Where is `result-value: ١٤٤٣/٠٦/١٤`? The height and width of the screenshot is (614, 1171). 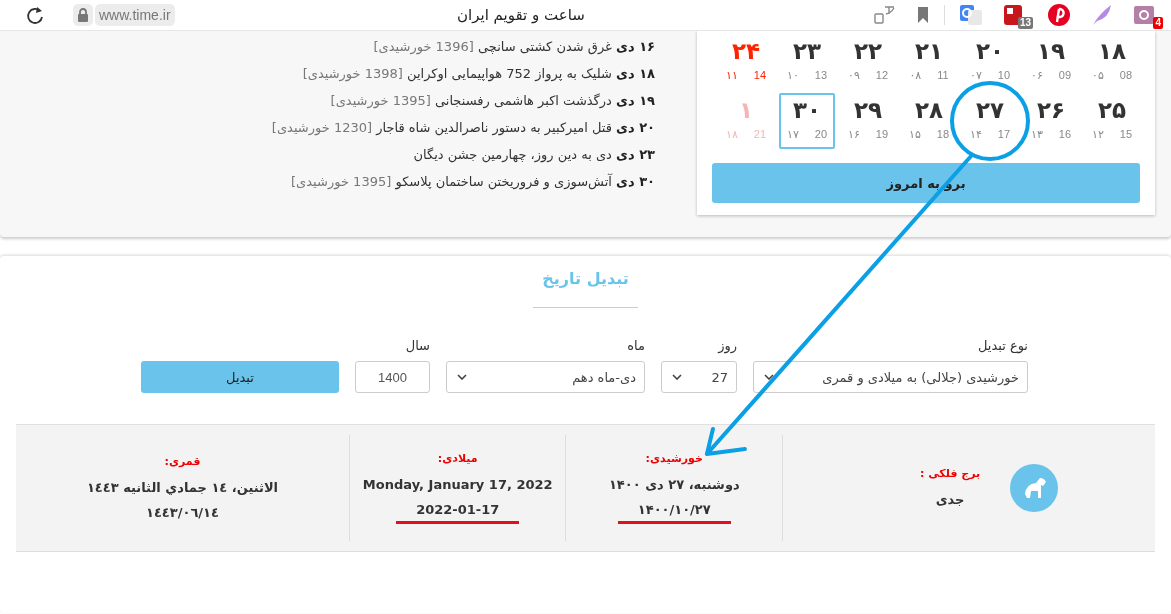
result-value: ١٤٤٣/٠٦/١٤ is located at coordinates (182, 513).